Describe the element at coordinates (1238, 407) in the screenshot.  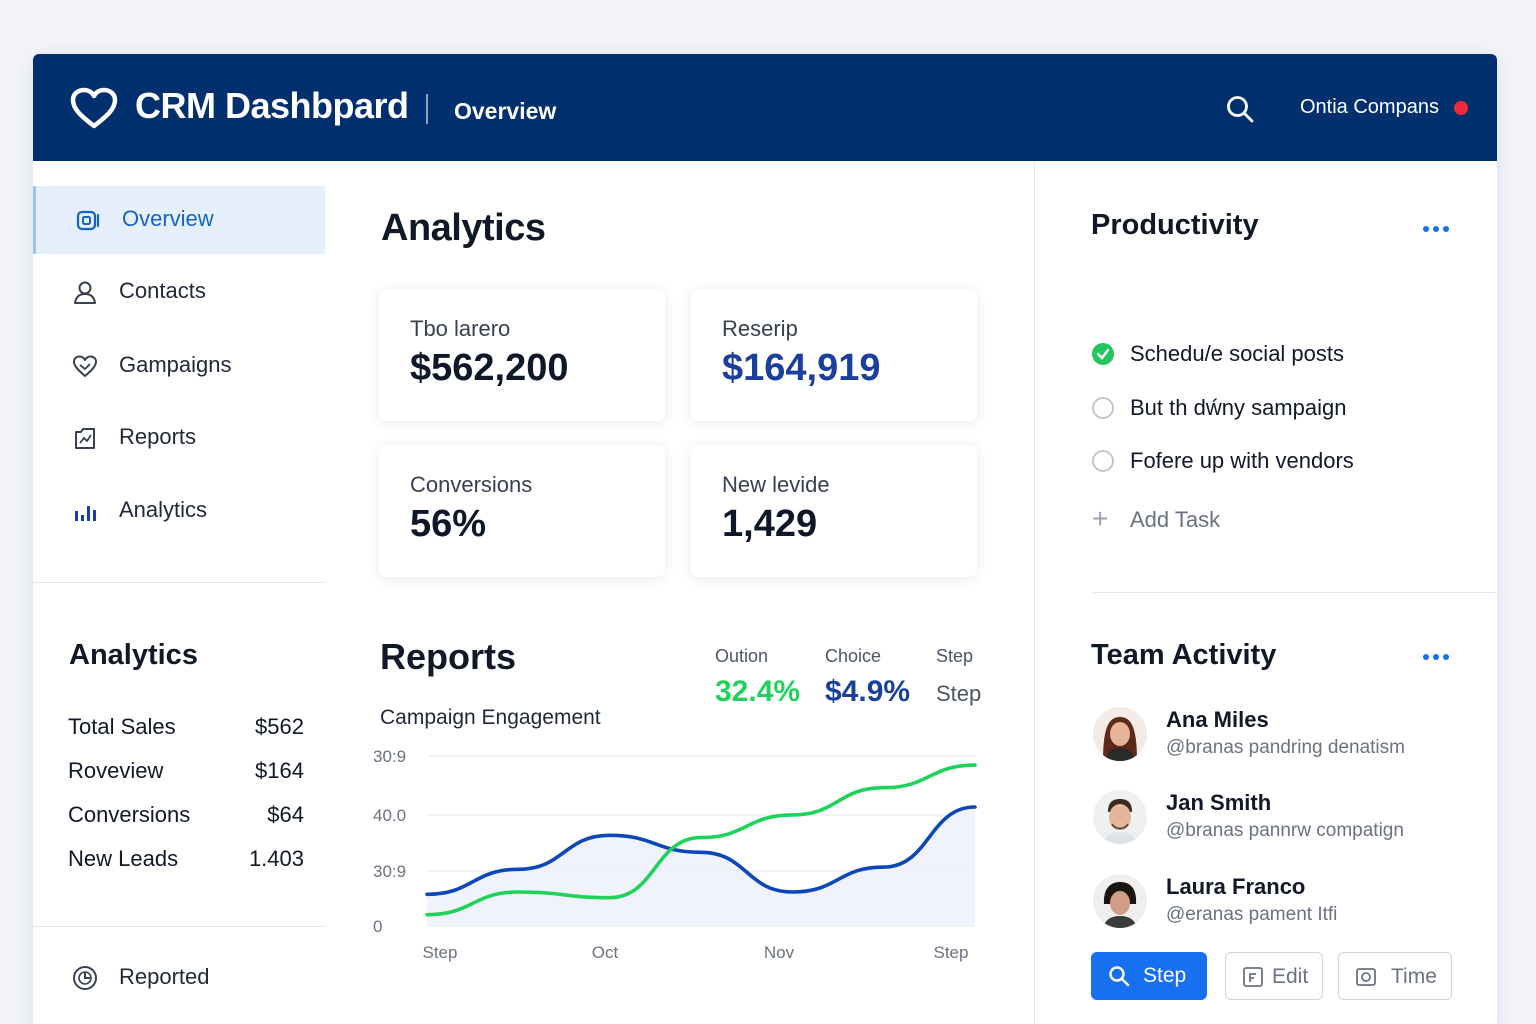
I see `task-label: But th dẃny sampaign` at that location.